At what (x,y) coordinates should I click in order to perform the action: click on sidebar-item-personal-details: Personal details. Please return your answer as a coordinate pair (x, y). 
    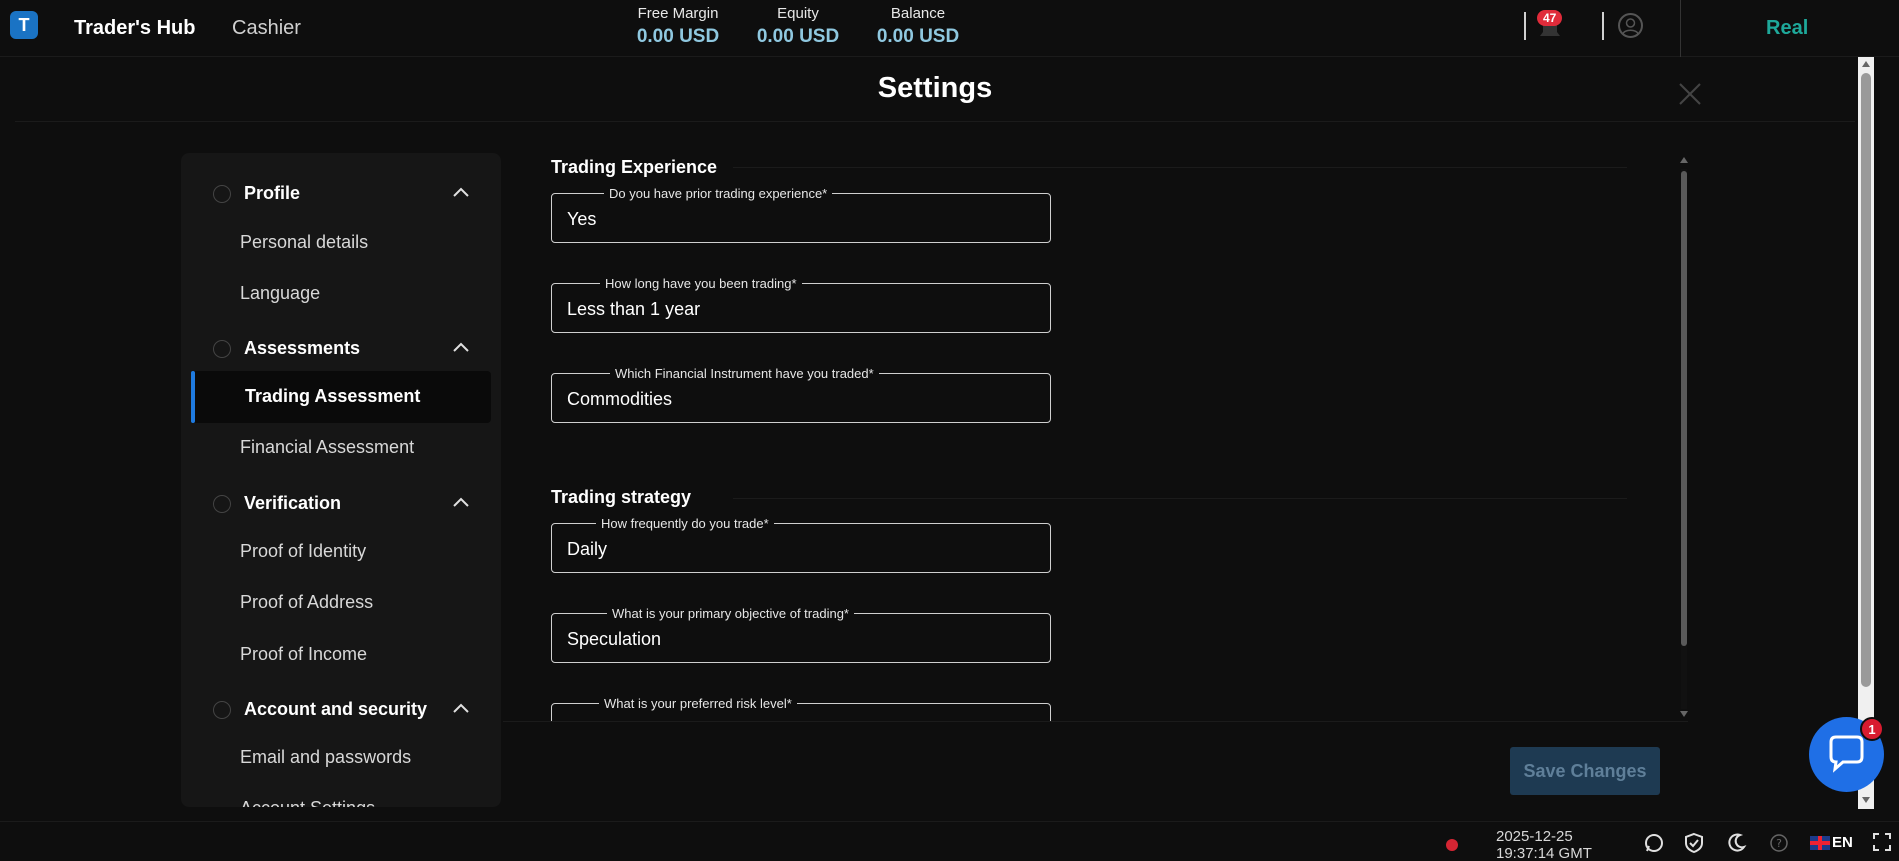
    Looking at the image, I should click on (304, 242).